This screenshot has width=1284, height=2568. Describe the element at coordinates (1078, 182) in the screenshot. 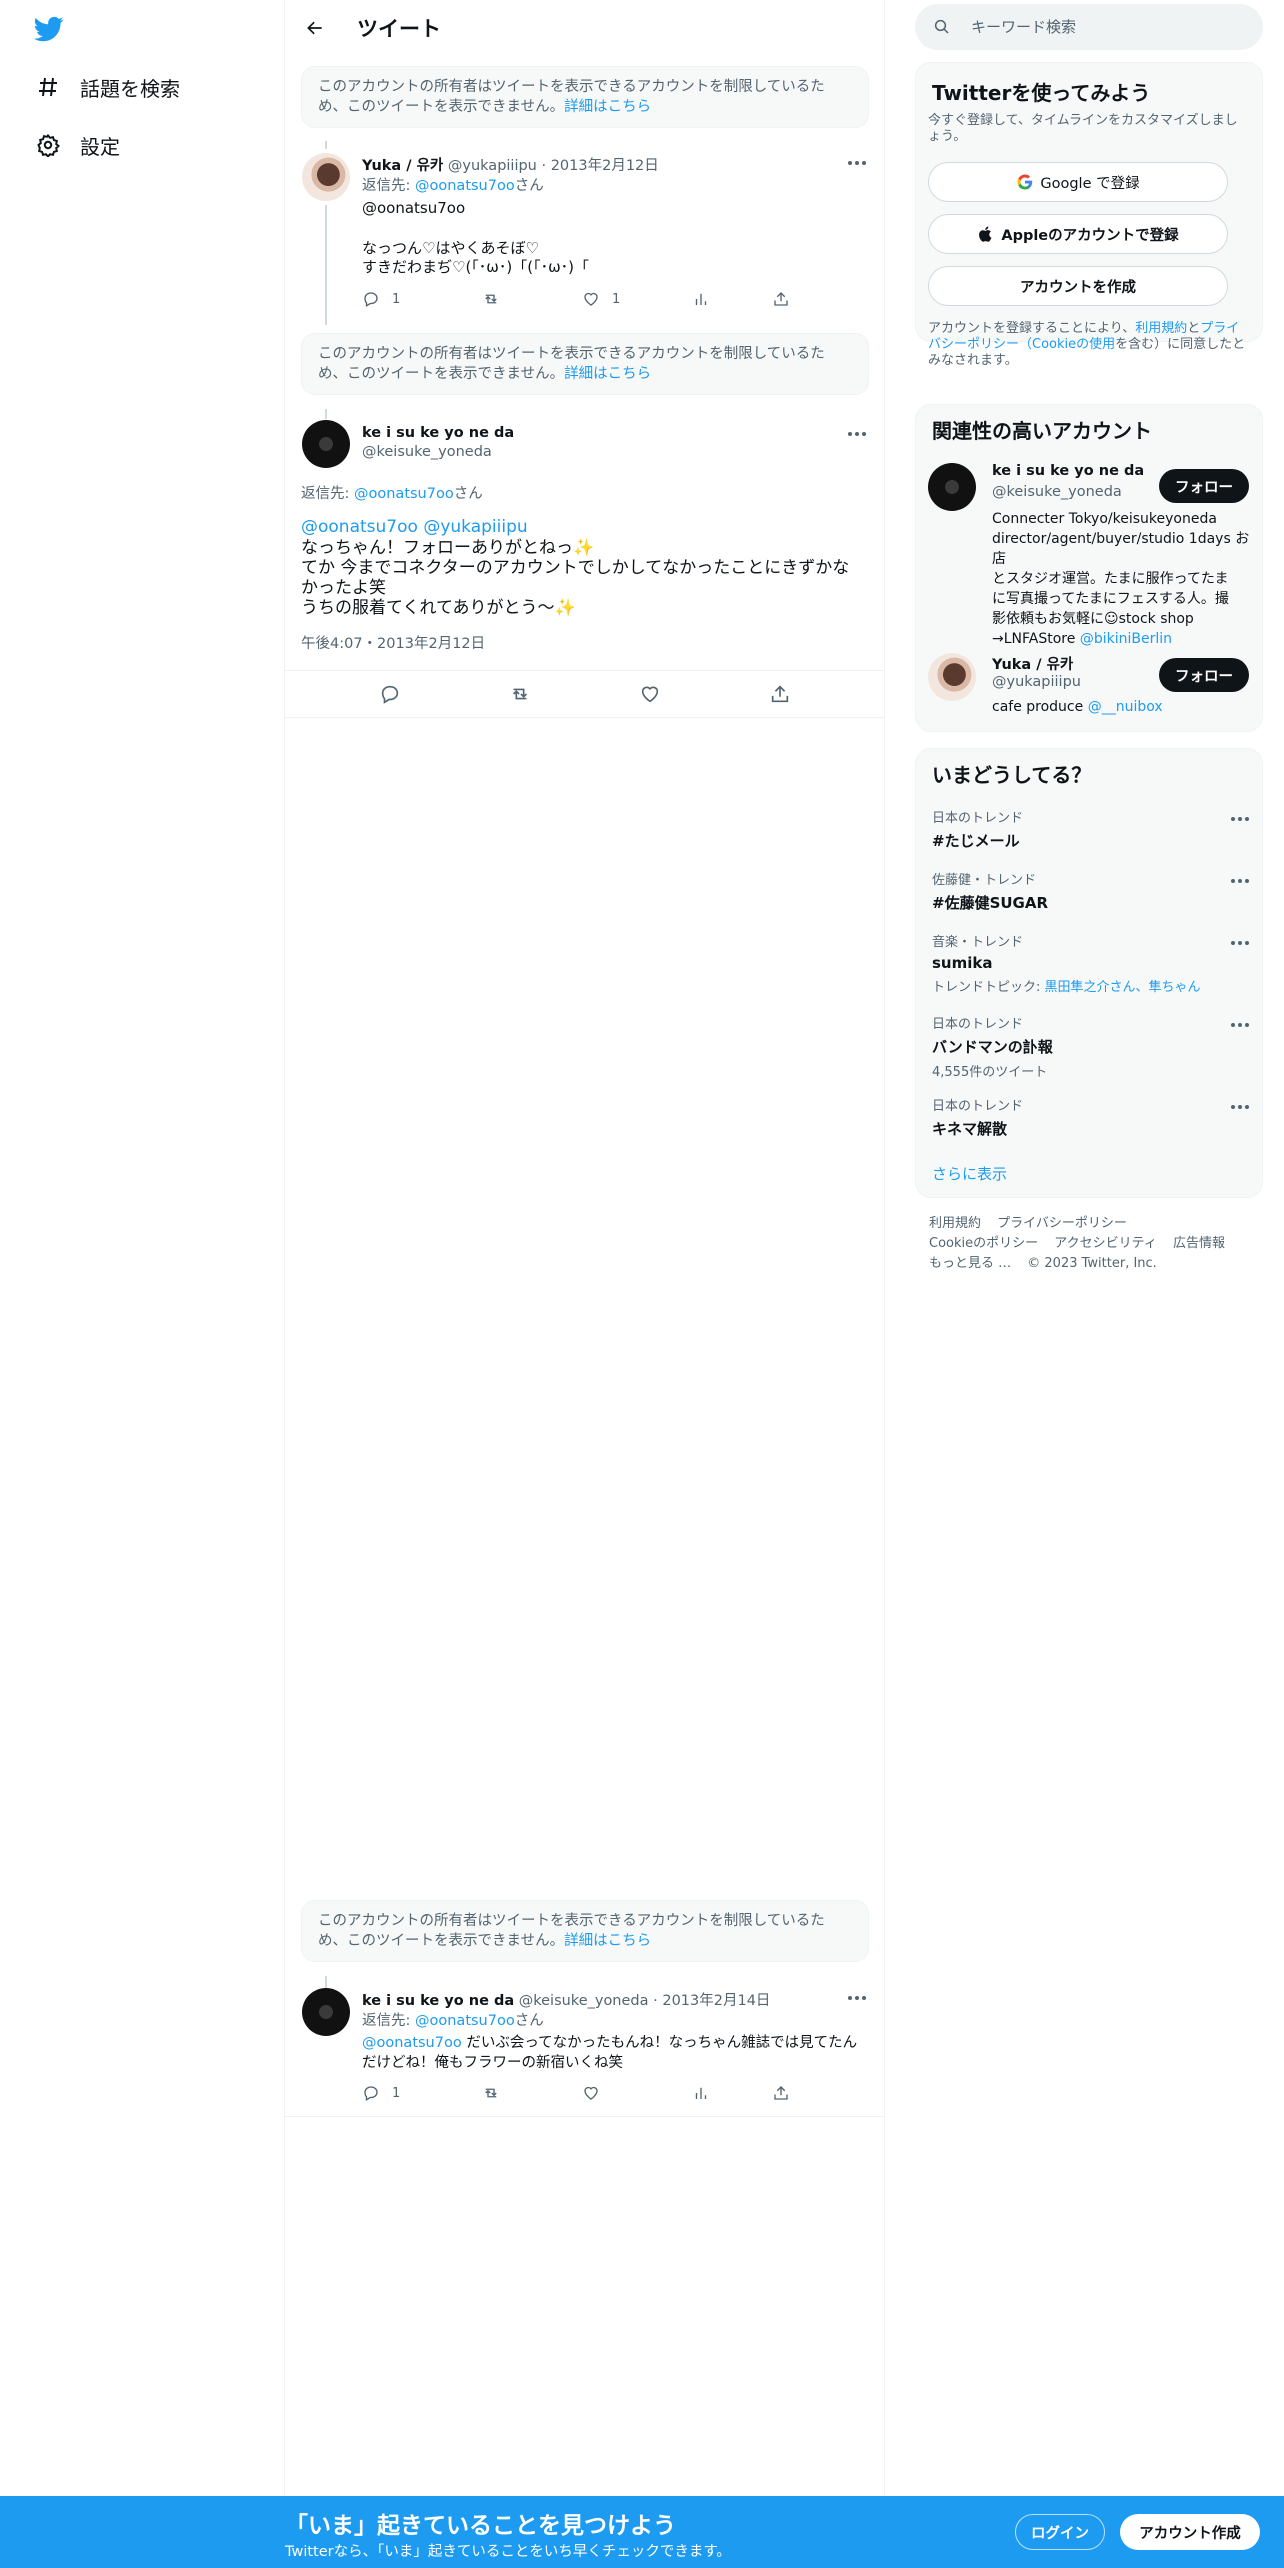

I see `google-signup-button: Google で登録` at that location.